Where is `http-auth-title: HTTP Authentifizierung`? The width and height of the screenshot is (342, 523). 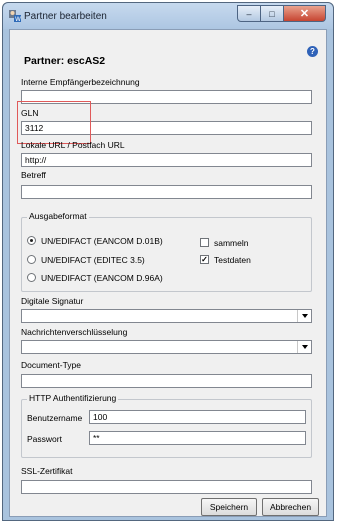
http-auth-title: HTTP Authentifizierung is located at coordinates (73, 398).